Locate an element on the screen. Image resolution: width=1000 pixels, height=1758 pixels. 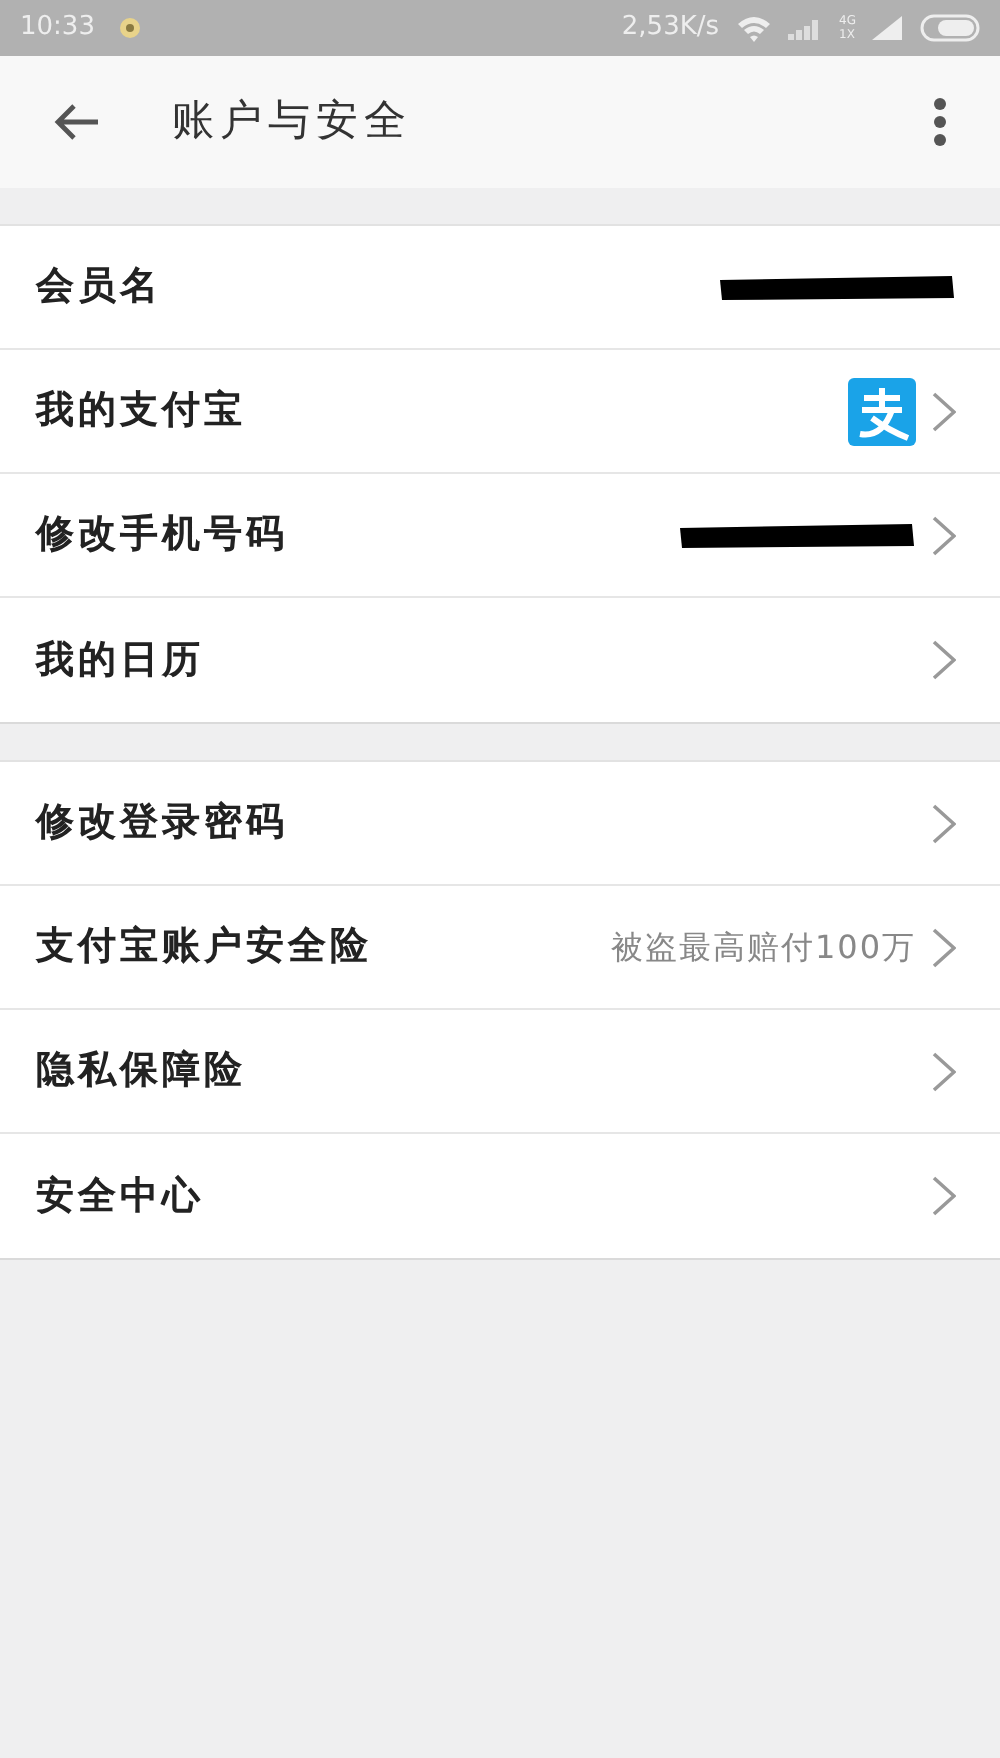
row-label: 修改手机号码 is located at coordinates (162, 535).